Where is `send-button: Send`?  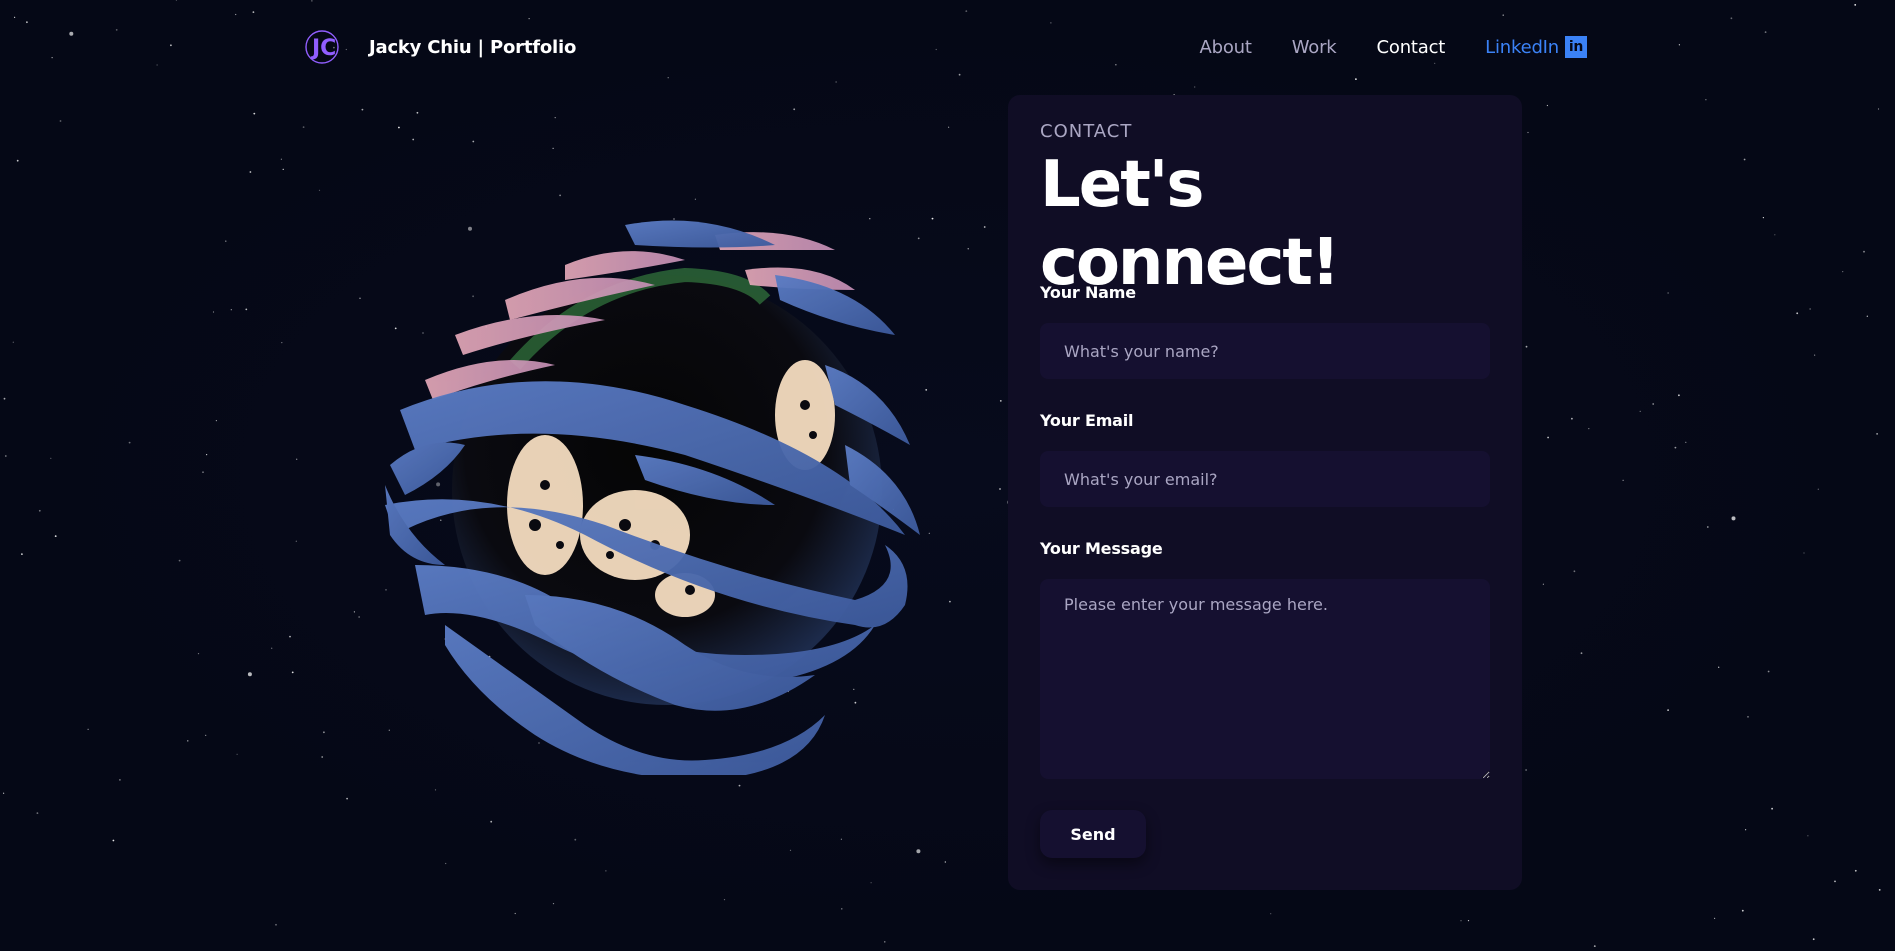
send-button: Send is located at coordinates (1093, 834).